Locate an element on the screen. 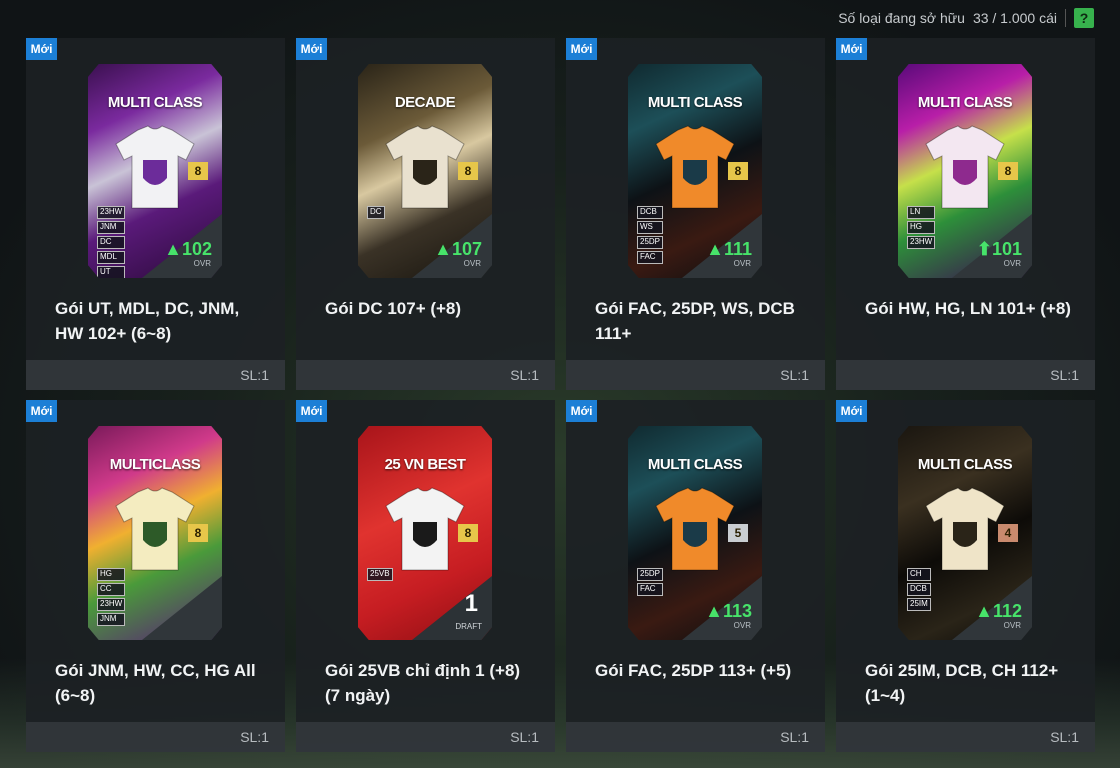 This screenshot has height=768, width=1120. pack-card-image: MULTI CLASS 8 DCB WS 25DP FAC ▲111 OVR is located at coordinates (695, 171).